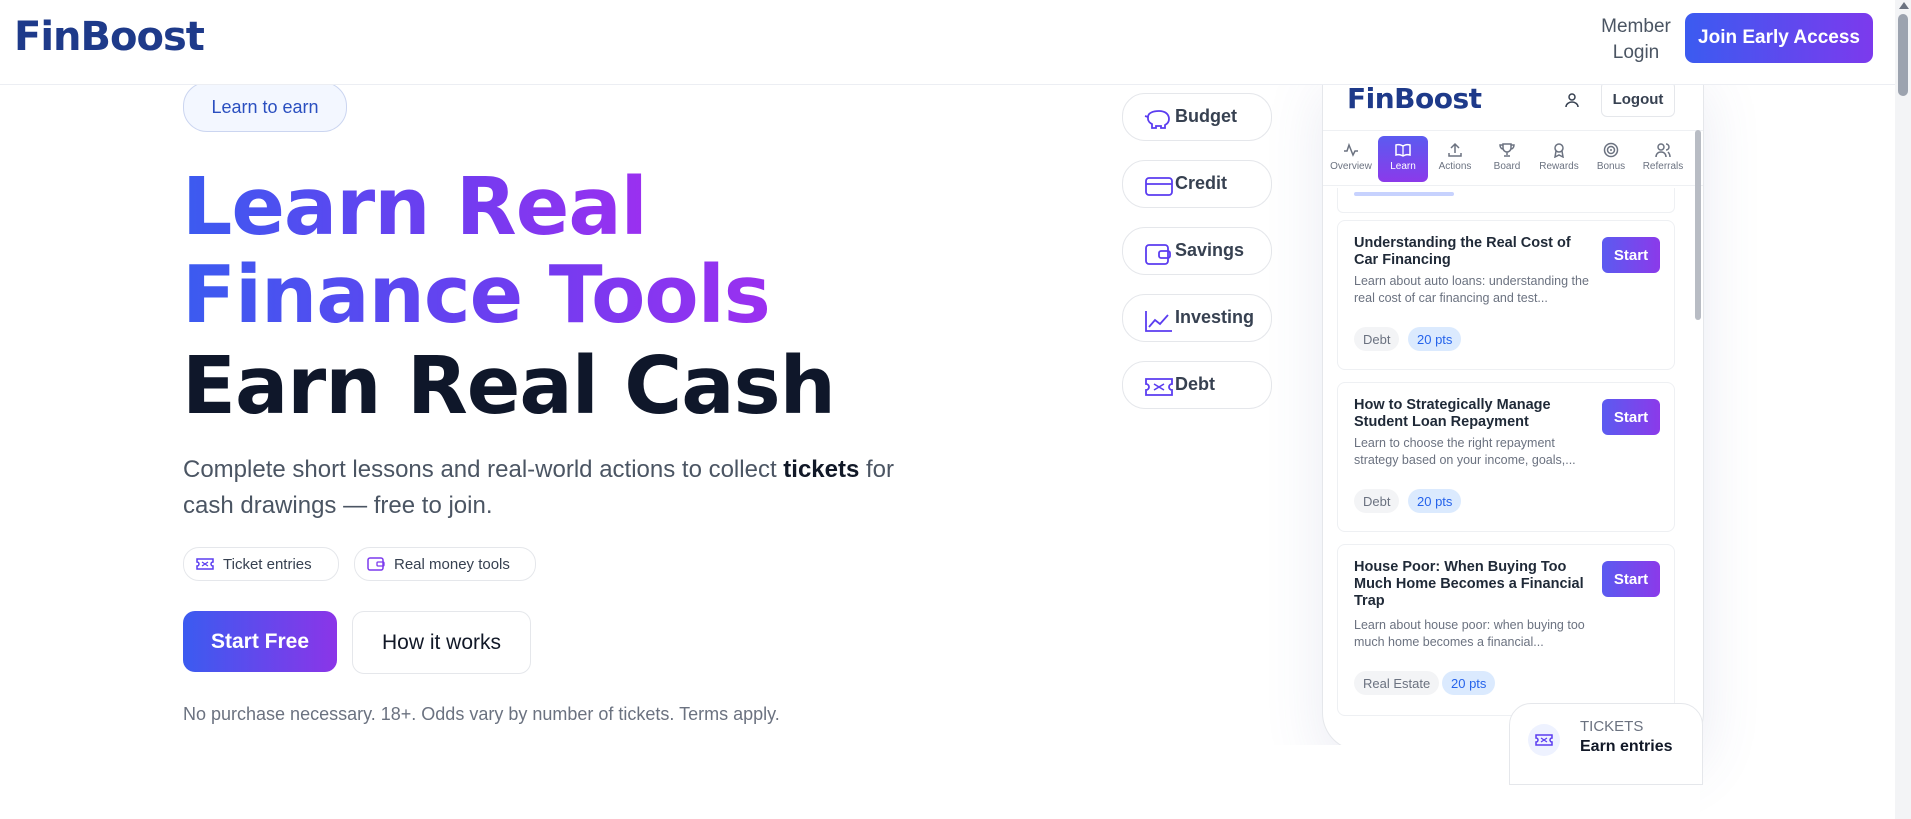  What do you see at coordinates (1636, 26) in the screenshot?
I see `member-login-line1: Member` at bounding box center [1636, 26].